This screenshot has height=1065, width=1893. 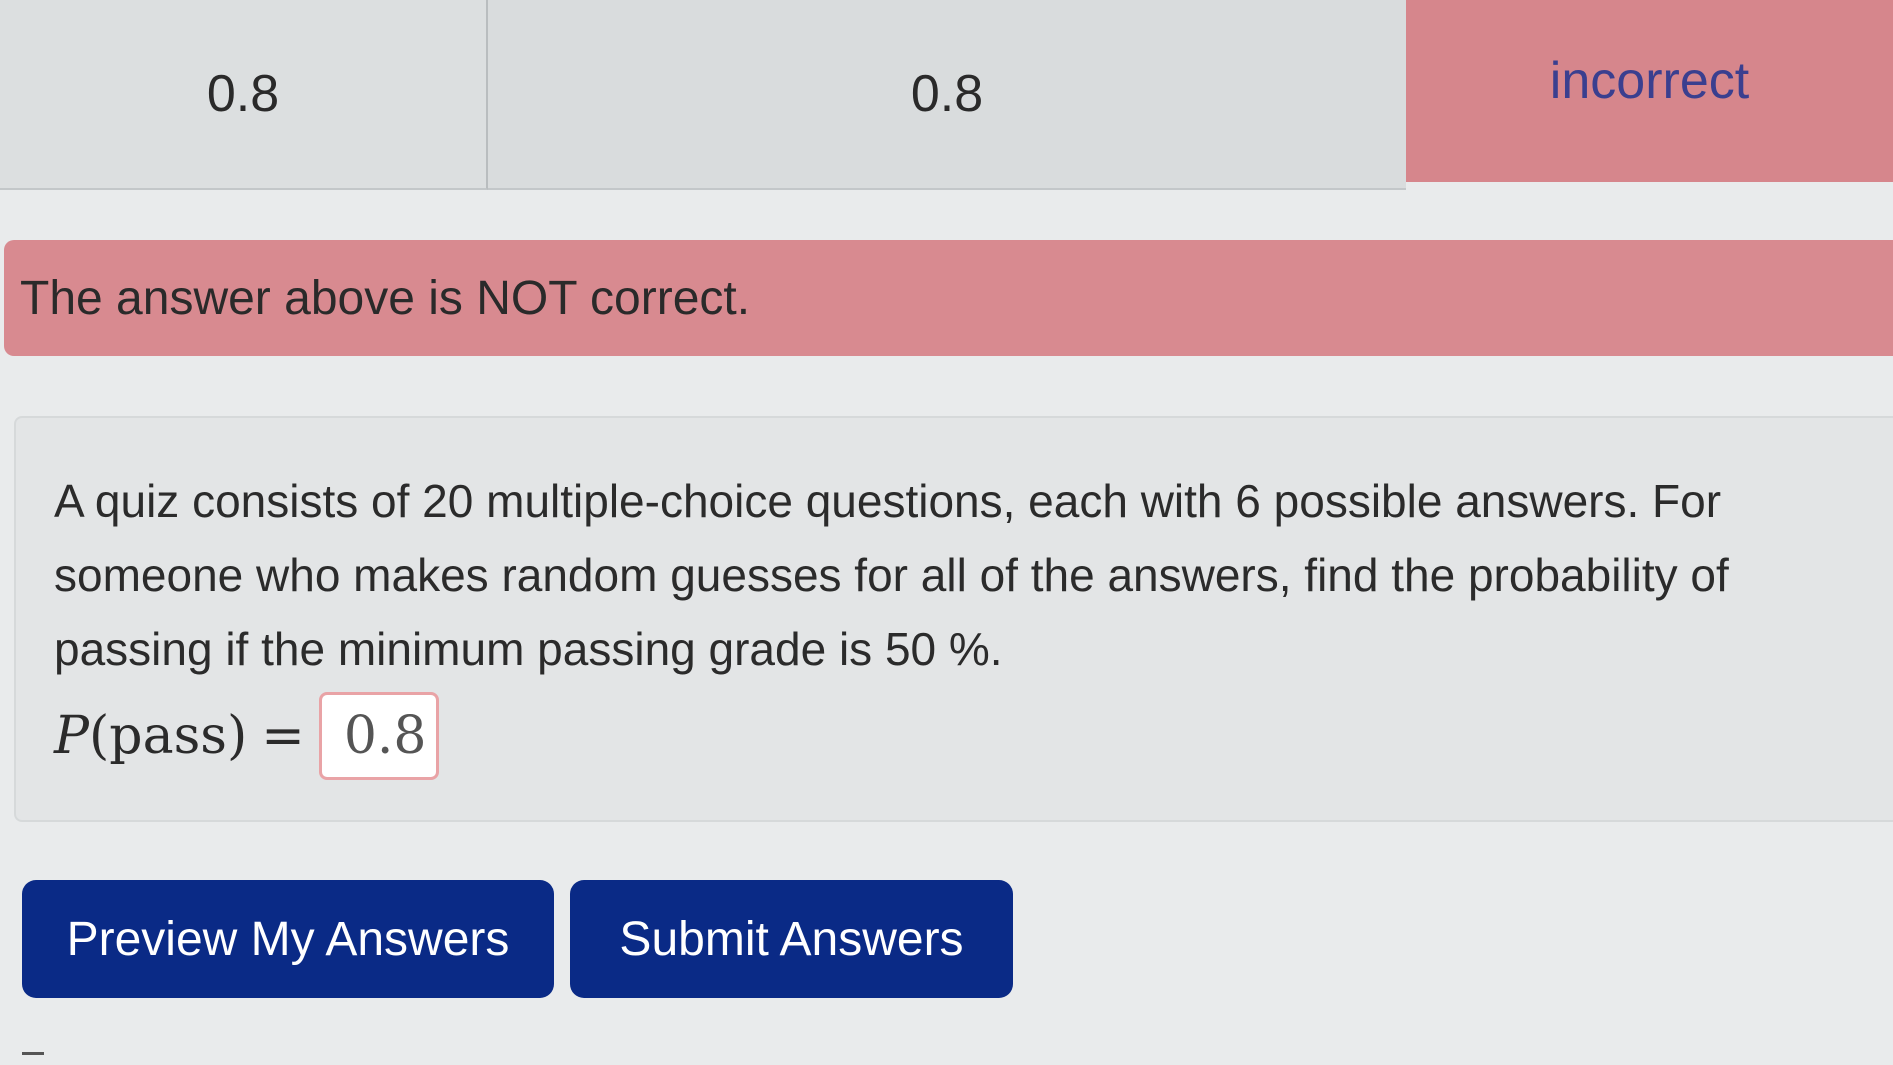 I want to click on answer-label-argument: (pass), so click(x=168, y=736).